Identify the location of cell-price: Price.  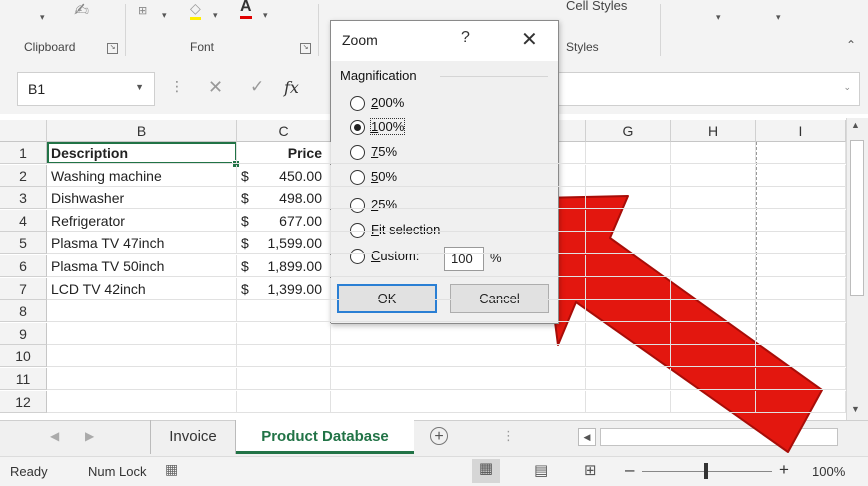
(284, 153).